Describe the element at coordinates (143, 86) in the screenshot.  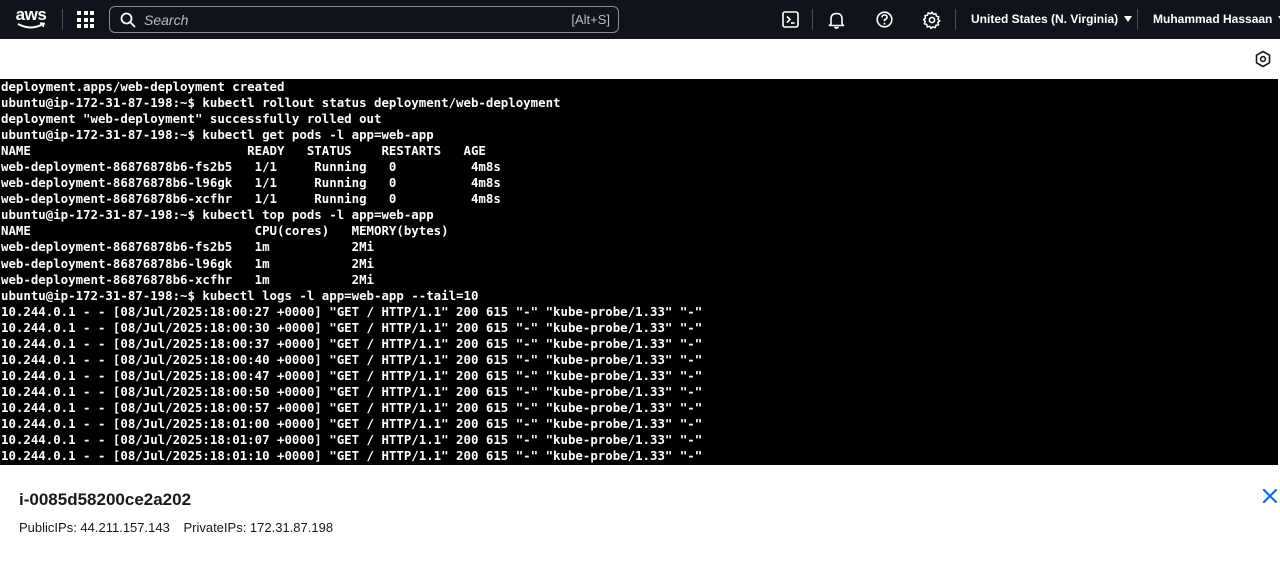
I see `terminal-line: deployment.apps/web-deployment created` at that location.